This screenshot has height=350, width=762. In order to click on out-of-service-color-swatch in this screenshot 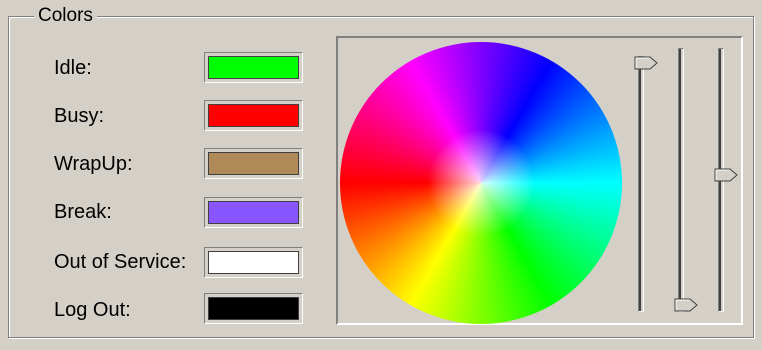, I will do `click(253, 262)`.